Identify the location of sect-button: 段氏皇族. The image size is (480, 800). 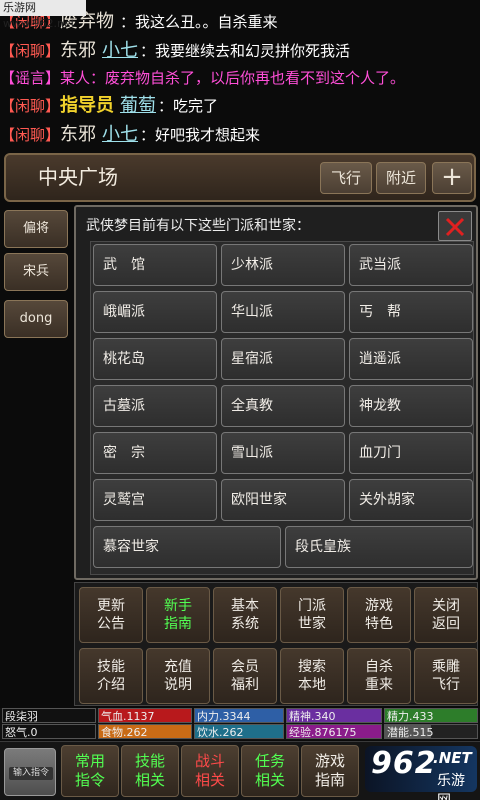
(379, 547).